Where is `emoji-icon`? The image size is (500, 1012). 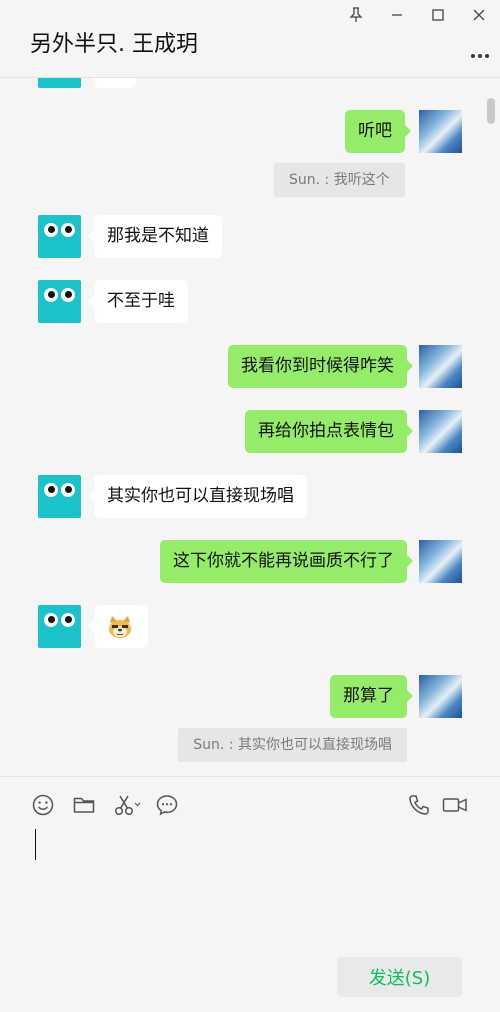 emoji-icon is located at coordinates (43, 805).